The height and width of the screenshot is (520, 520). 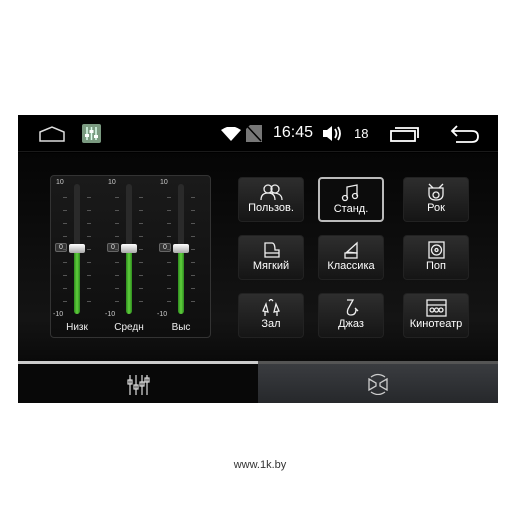 What do you see at coordinates (52, 134) in the screenshot?
I see `home-icon` at bounding box center [52, 134].